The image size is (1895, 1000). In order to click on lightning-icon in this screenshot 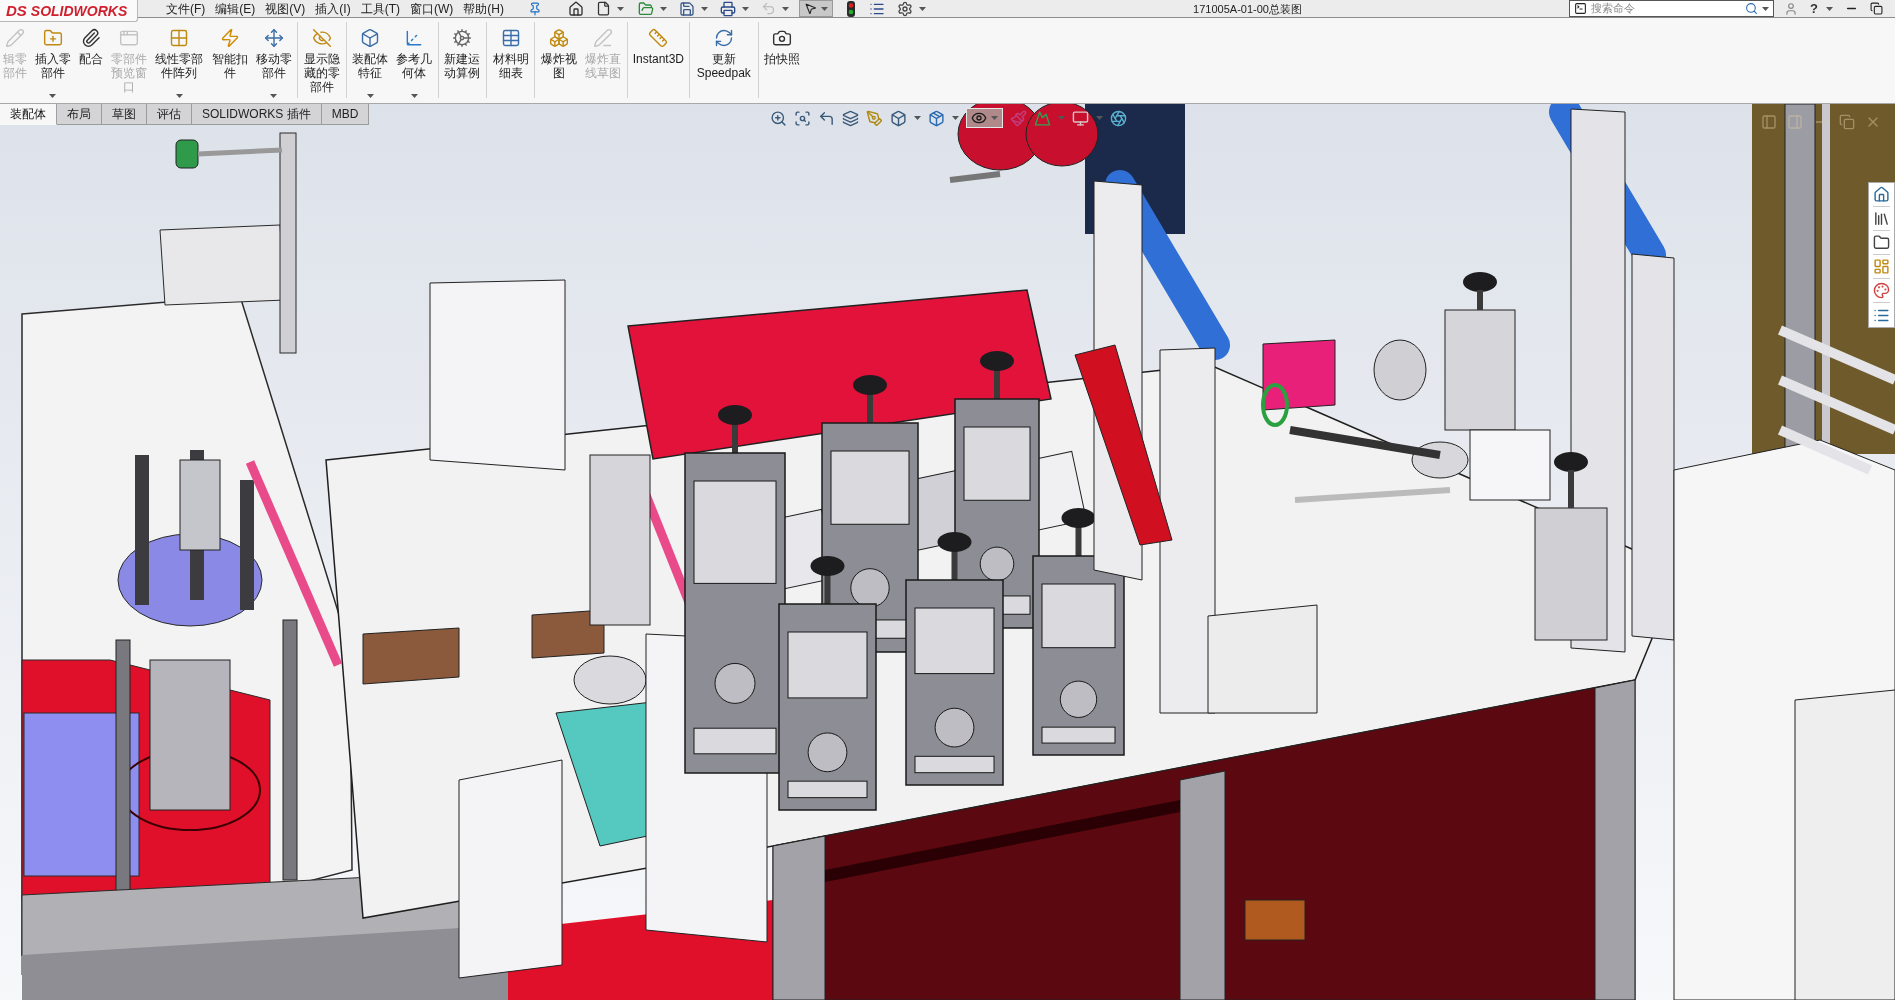, I will do `click(229, 38)`.